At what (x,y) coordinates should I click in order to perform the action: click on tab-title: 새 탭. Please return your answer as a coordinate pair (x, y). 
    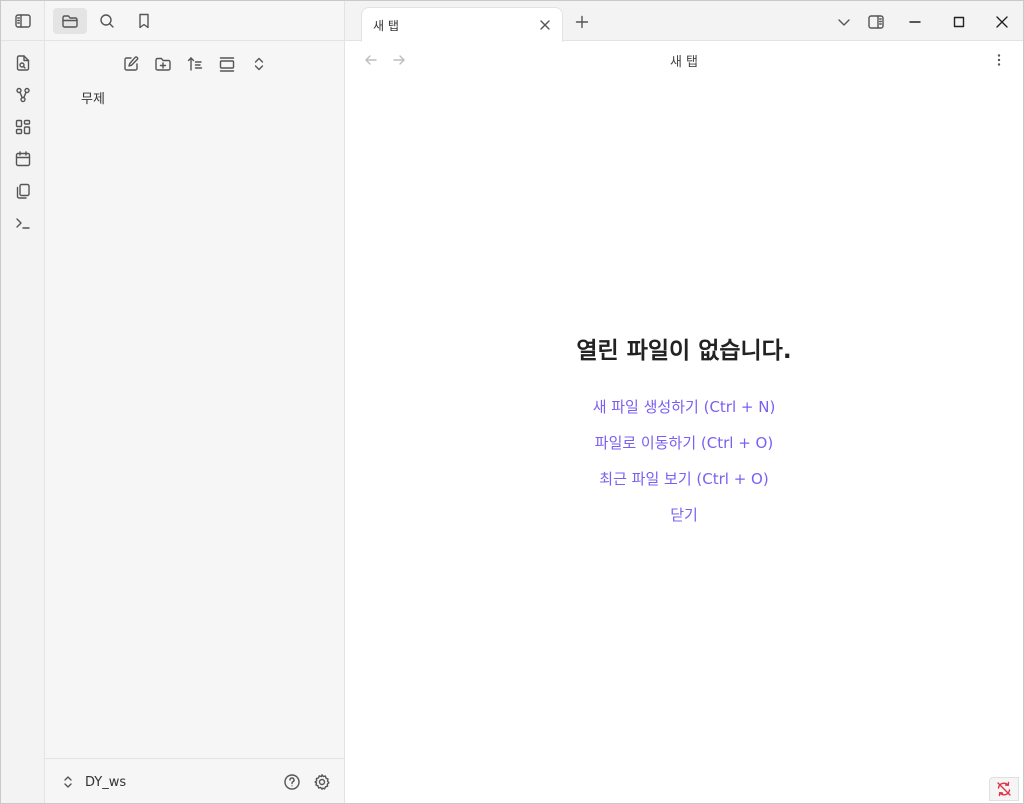
    Looking at the image, I should click on (386, 26).